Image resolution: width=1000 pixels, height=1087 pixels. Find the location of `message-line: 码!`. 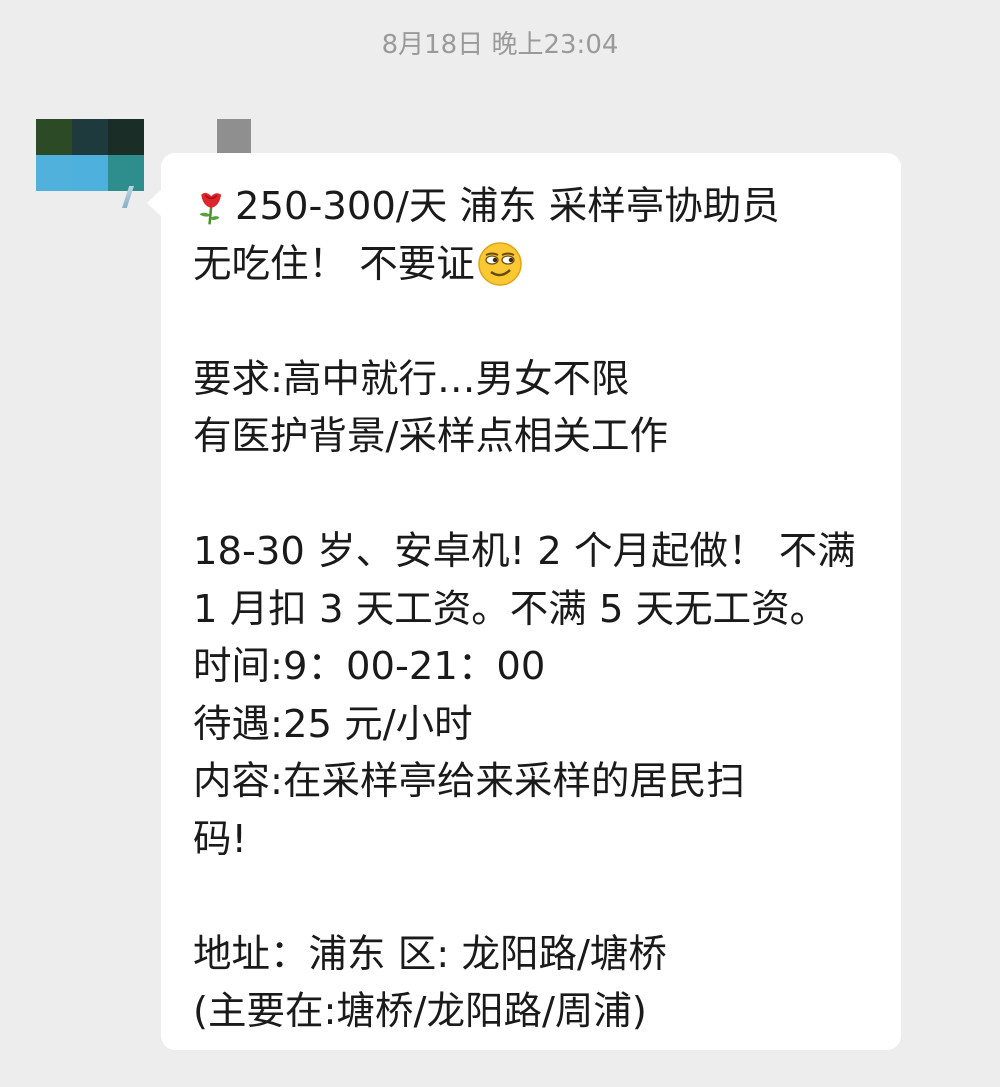

message-line: 码! is located at coordinates (543, 840).